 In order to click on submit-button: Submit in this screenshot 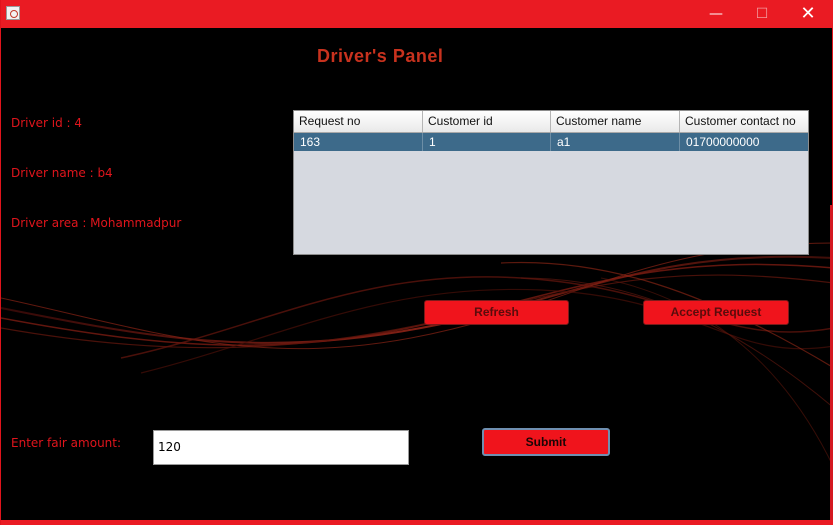, I will do `click(546, 442)`.